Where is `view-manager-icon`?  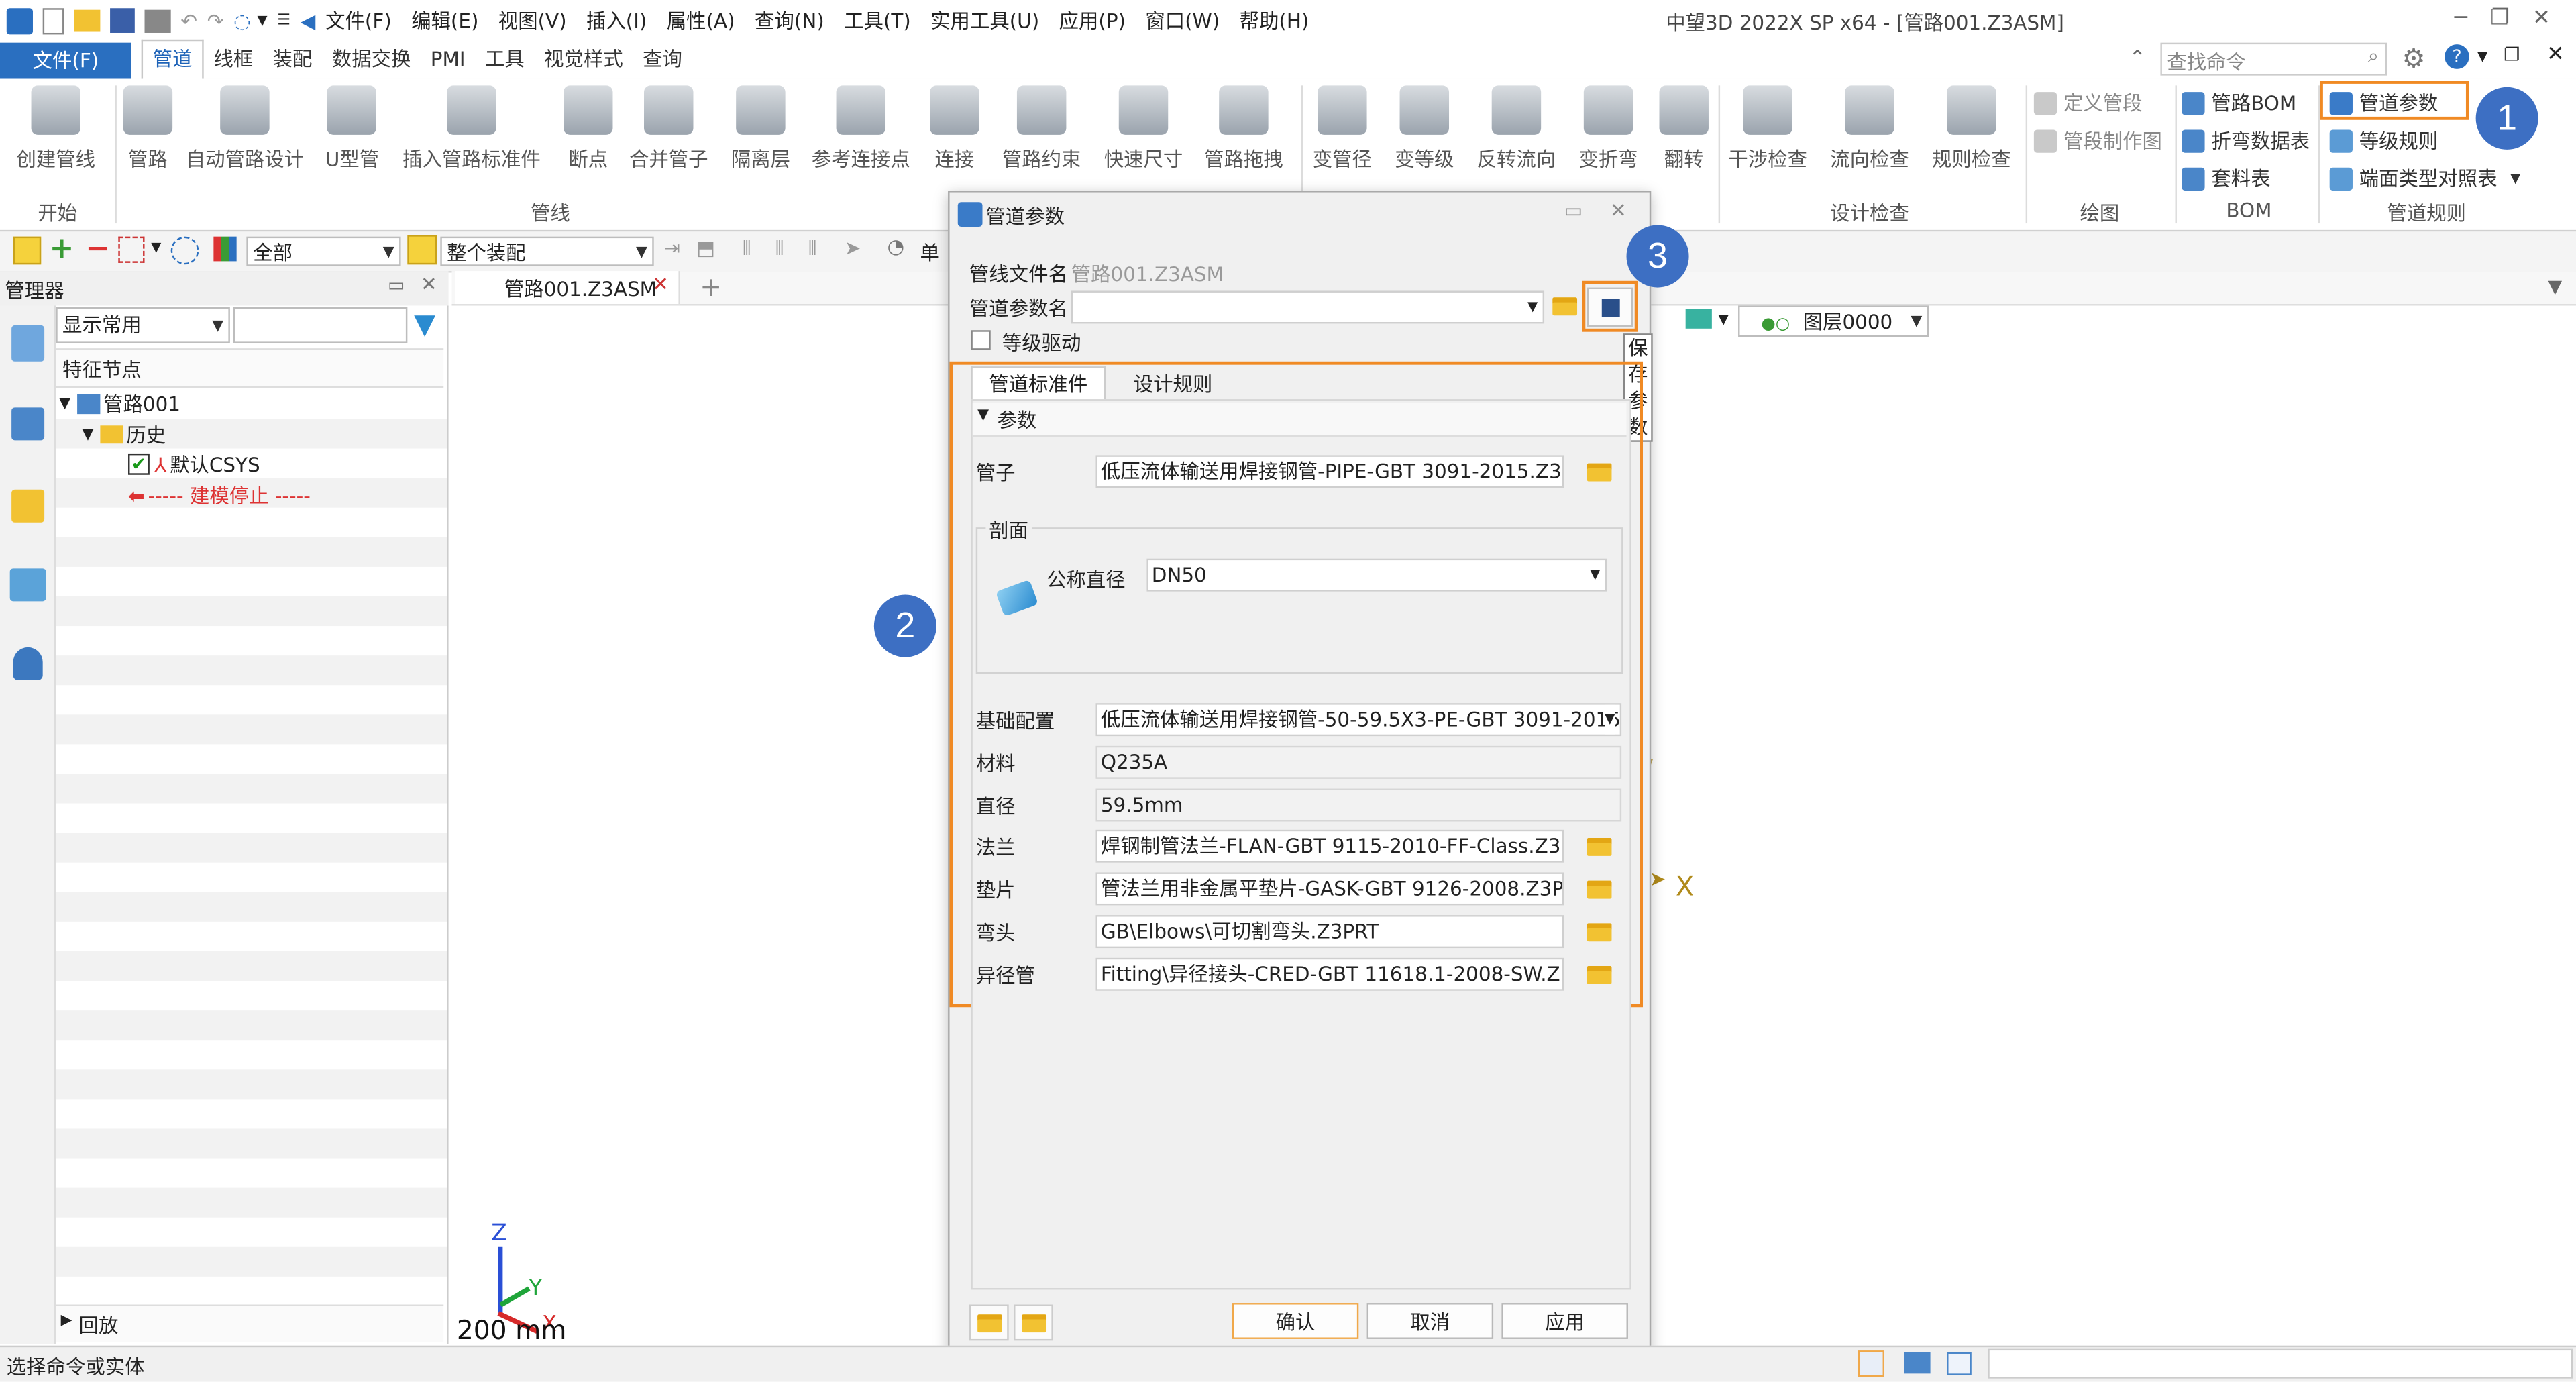
view-manager-icon is located at coordinates (27, 585).